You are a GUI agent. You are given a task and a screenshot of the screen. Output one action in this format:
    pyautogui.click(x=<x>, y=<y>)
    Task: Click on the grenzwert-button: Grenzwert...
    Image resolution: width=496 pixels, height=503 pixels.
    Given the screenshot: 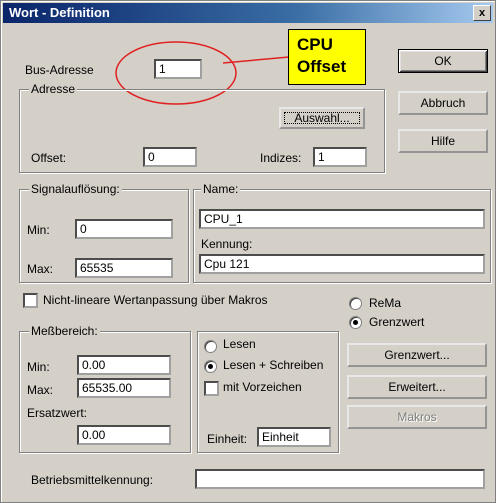 What is the action you would take?
    pyautogui.click(x=417, y=355)
    